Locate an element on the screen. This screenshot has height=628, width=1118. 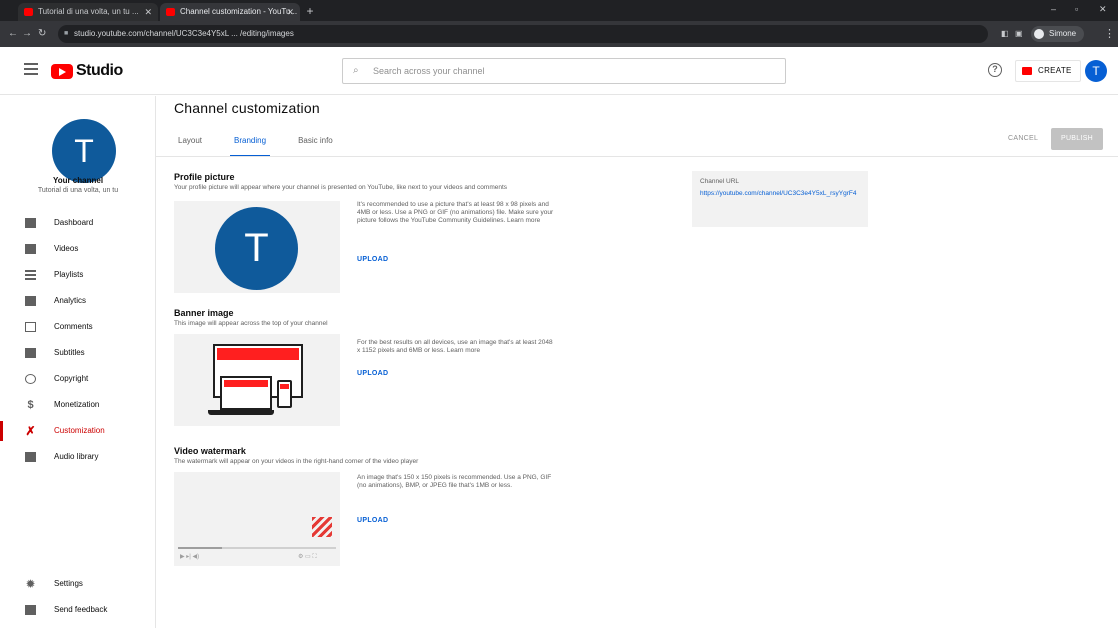
forward-icon: → is located at coordinates (27, 34).